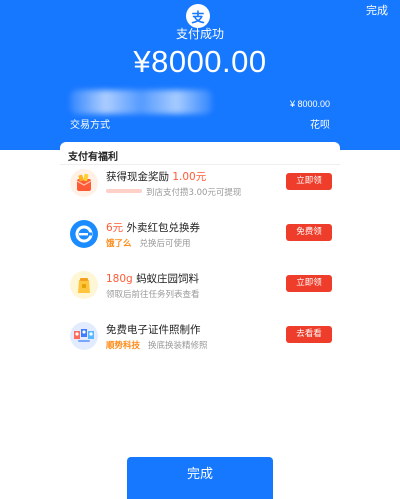 This screenshot has height=499, width=400. What do you see at coordinates (153, 228) in the screenshot?
I see `benefit-title: 6元 外卖红包兑换券` at bounding box center [153, 228].